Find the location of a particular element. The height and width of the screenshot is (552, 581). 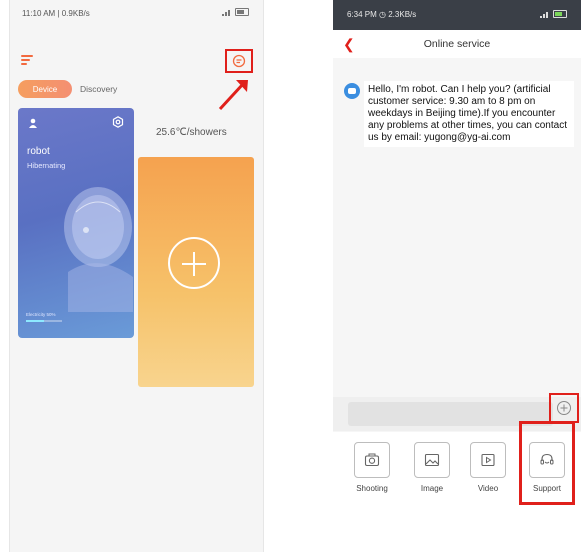

shooting-button: Shooting is located at coordinates (372, 467).